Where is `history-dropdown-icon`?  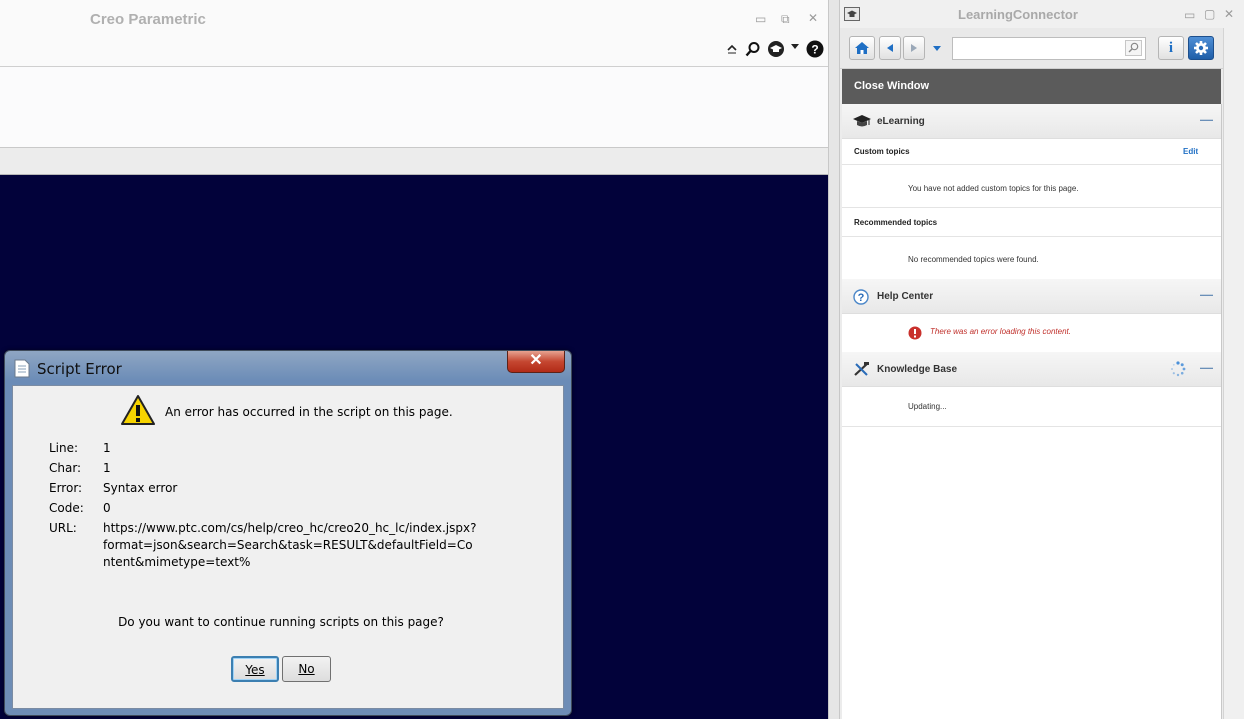 history-dropdown-icon is located at coordinates (937, 49).